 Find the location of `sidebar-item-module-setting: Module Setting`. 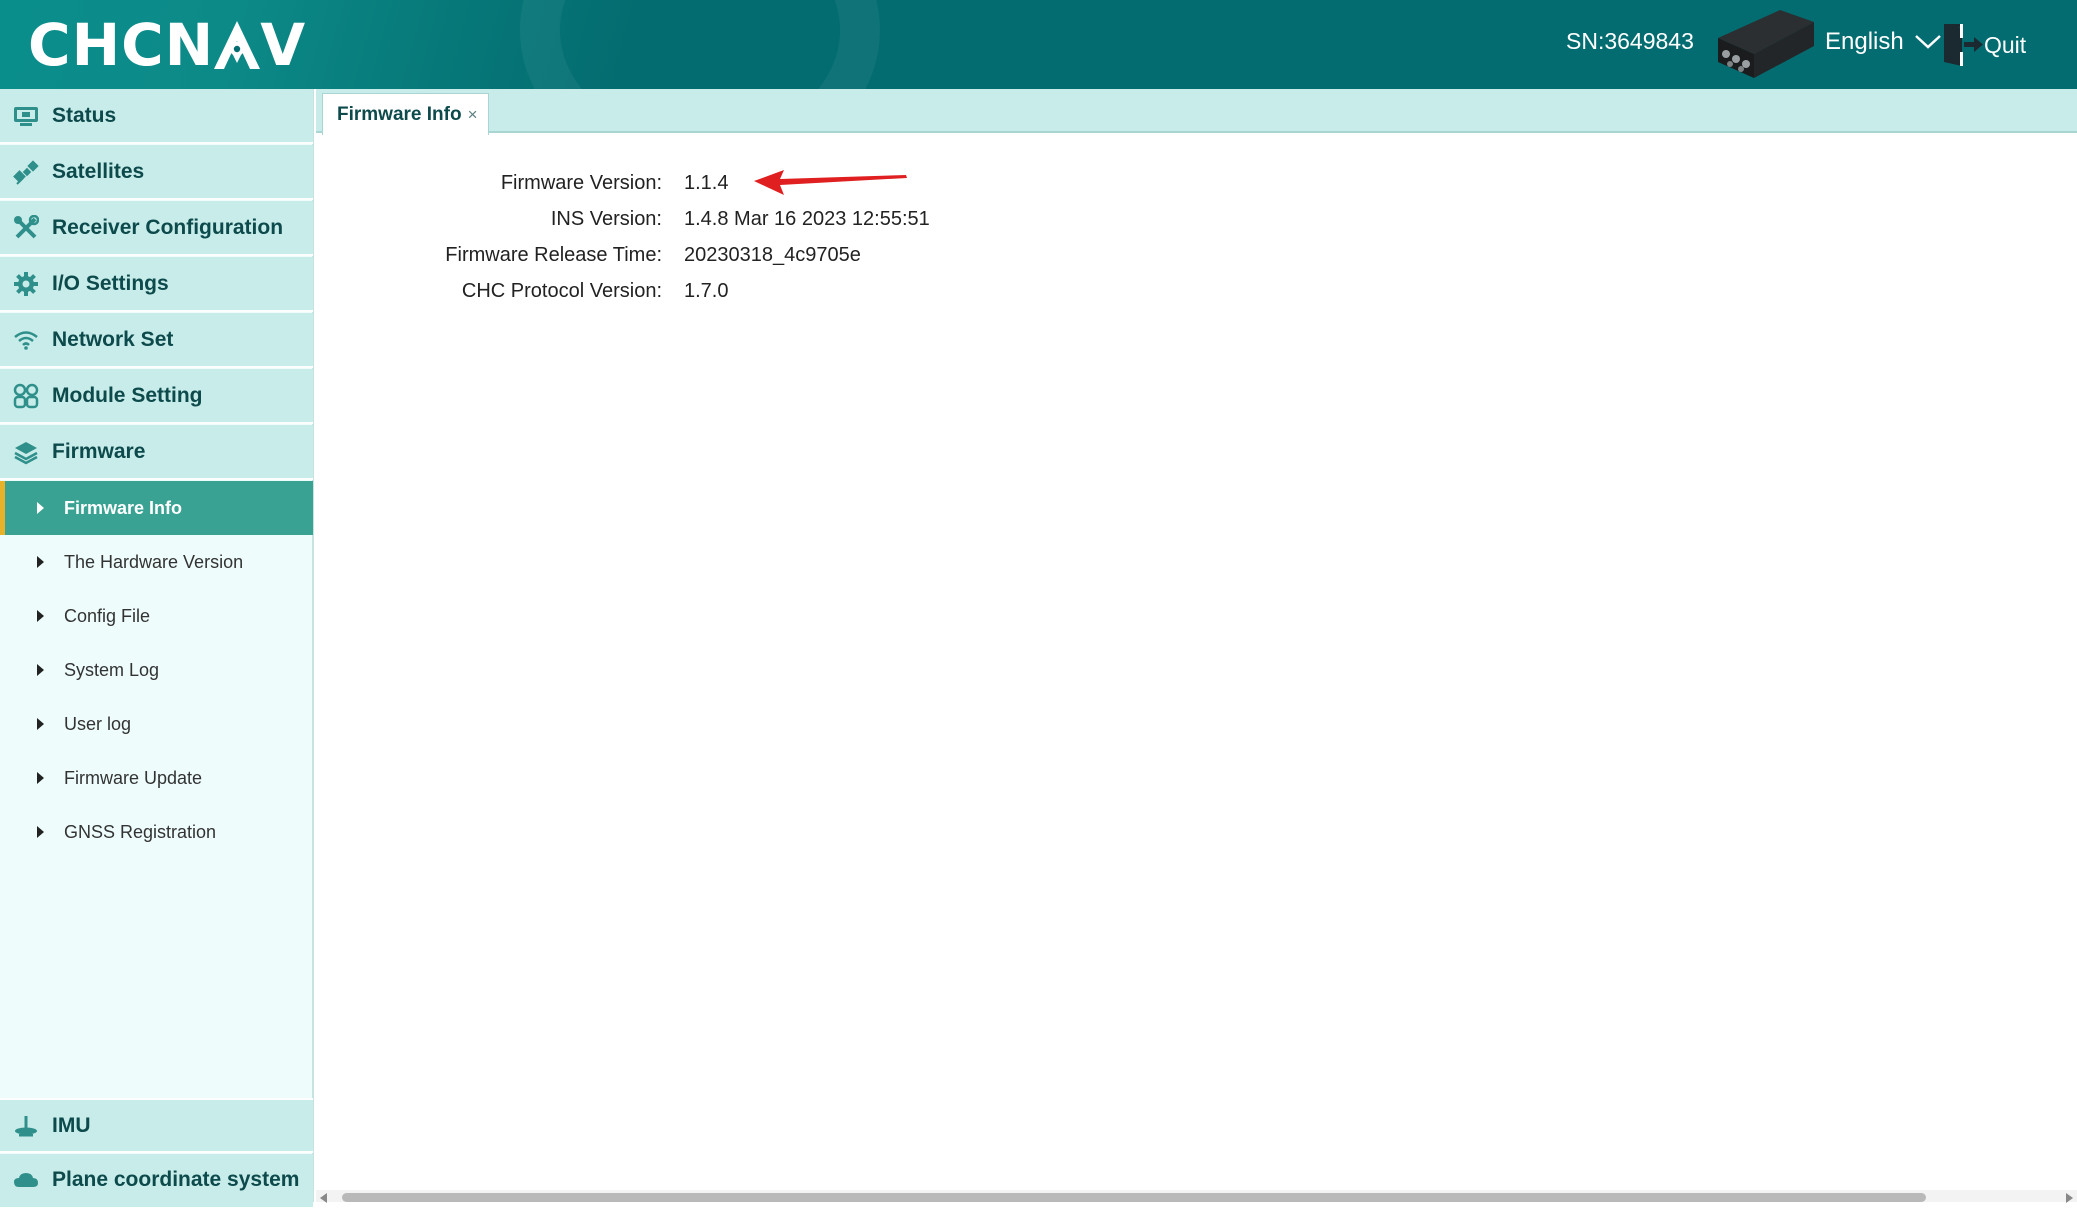

sidebar-item-module-setting: Module Setting is located at coordinates (156, 396).